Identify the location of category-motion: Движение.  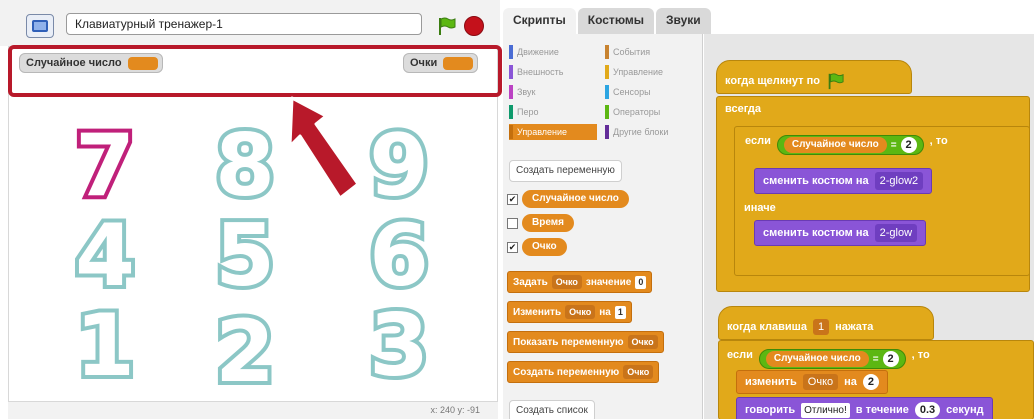
(534, 52).